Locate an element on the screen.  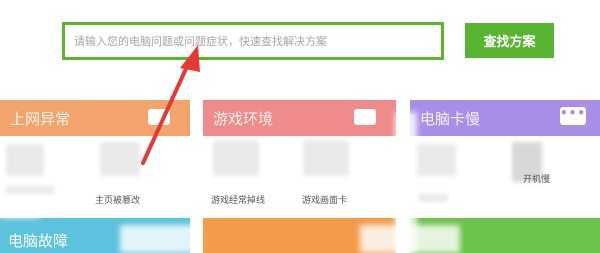
annotation-arrow is located at coordinates (170, 105).